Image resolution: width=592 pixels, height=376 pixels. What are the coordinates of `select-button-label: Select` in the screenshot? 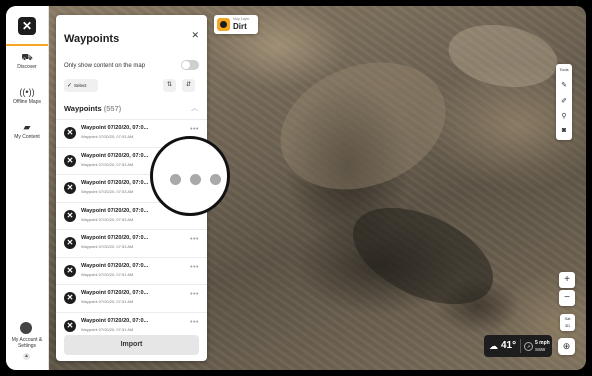 It's located at (80, 85).